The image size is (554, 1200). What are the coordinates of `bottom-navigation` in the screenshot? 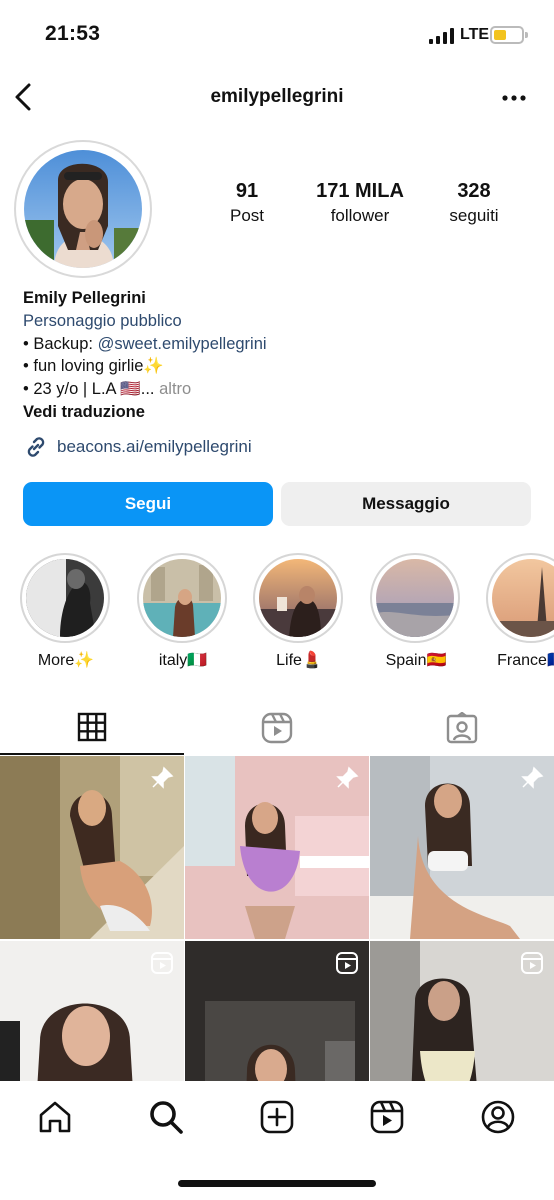 It's located at (277, 1140).